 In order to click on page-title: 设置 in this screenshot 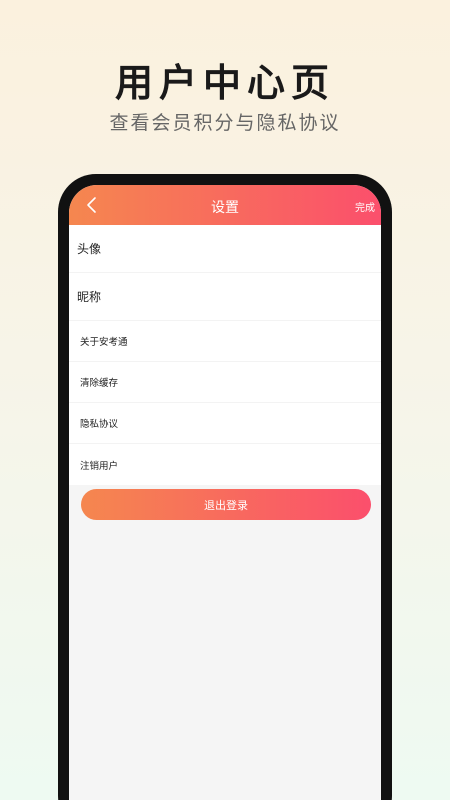, I will do `click(225, 208)`.